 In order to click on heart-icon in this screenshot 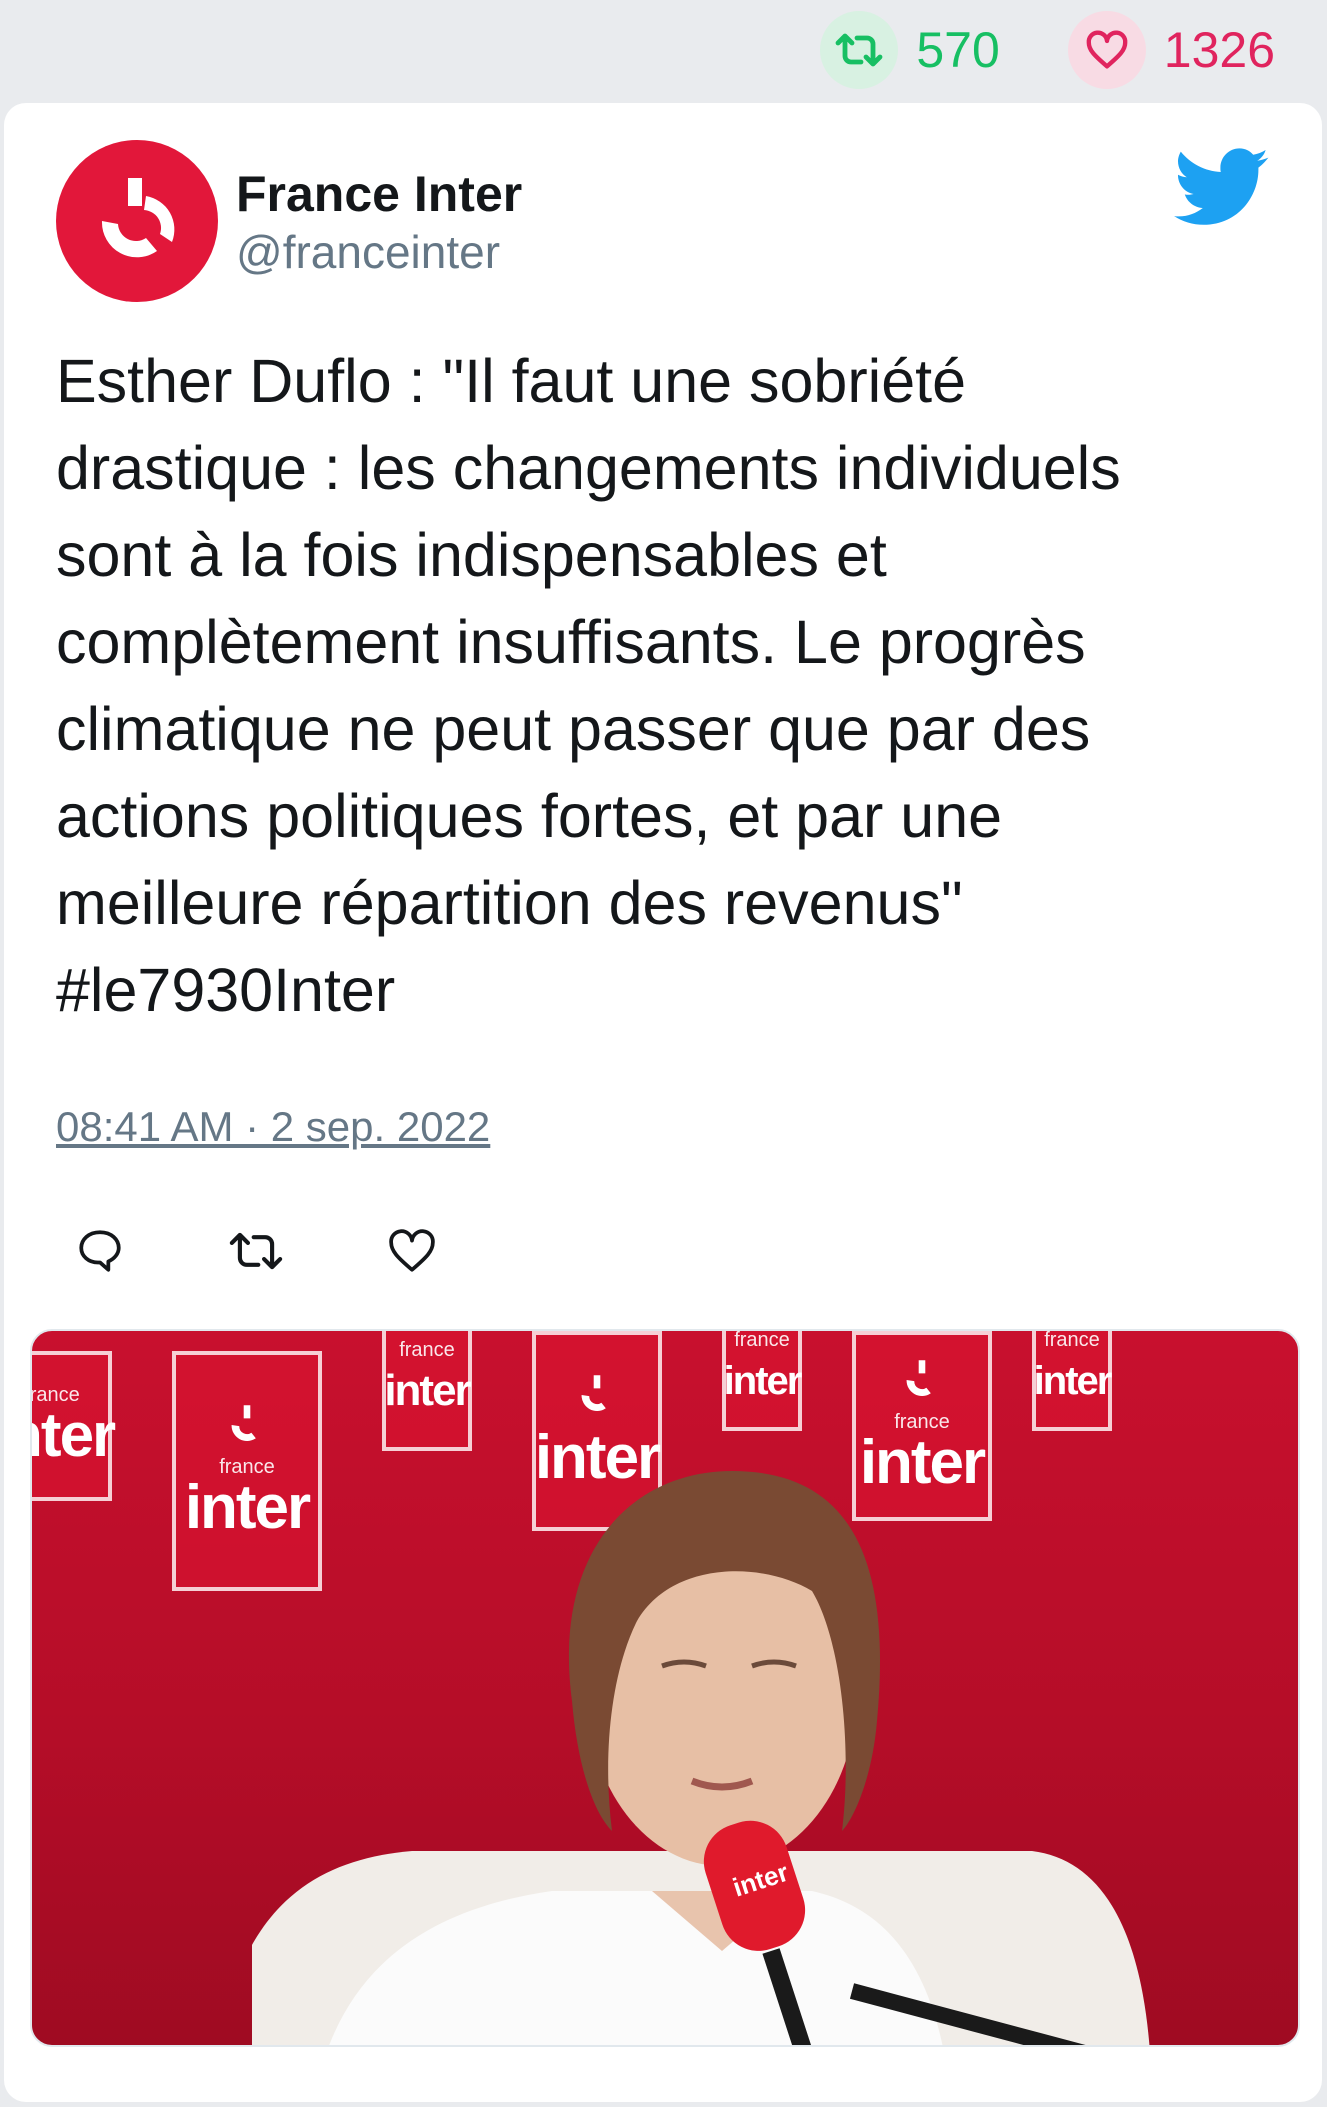, I will do `click(1106, 50)`.